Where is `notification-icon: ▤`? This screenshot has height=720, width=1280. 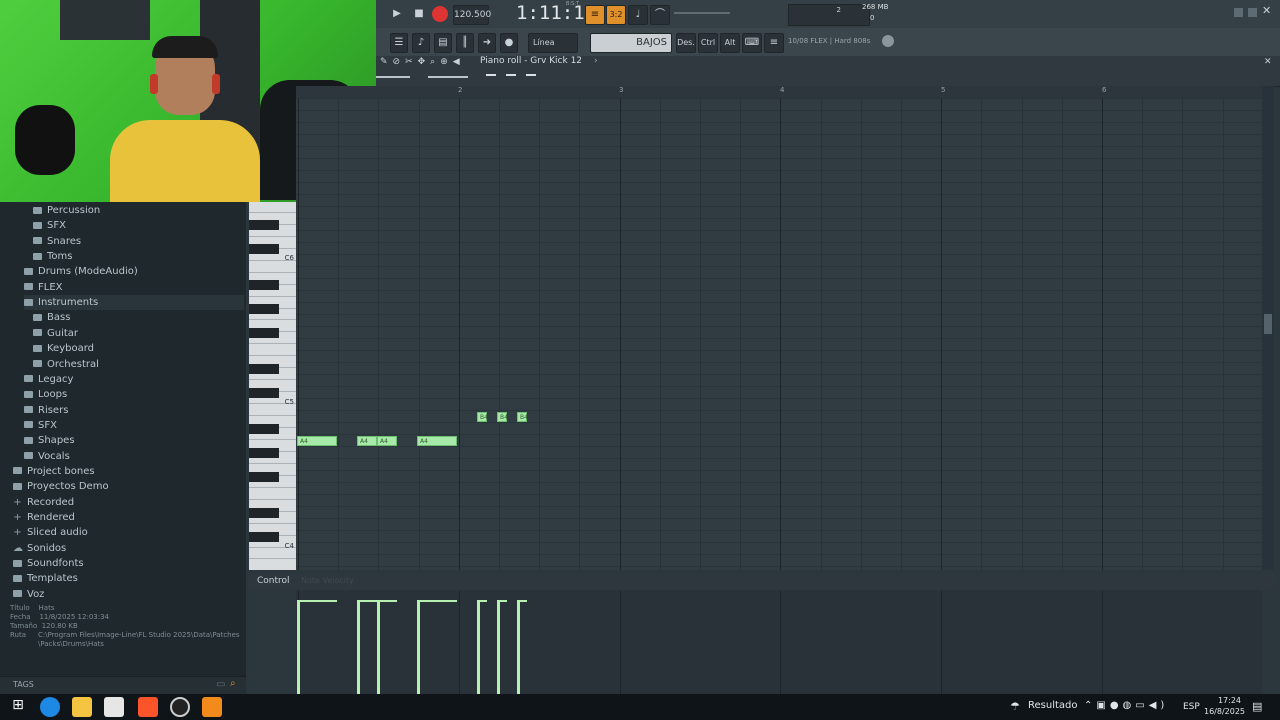 notification-icon: ▤ is located at coordinates (1257, 706).